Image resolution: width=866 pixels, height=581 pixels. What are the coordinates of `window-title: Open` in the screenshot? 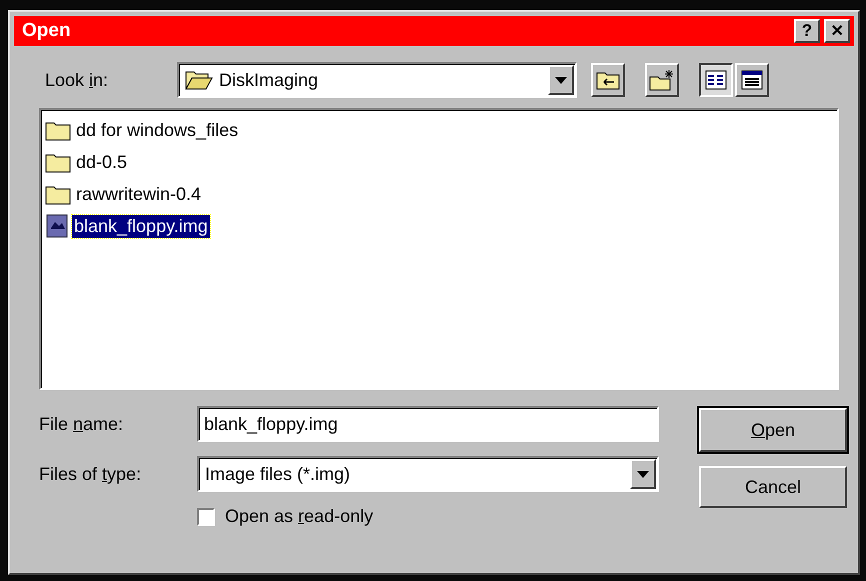 It's located at (46, 31).